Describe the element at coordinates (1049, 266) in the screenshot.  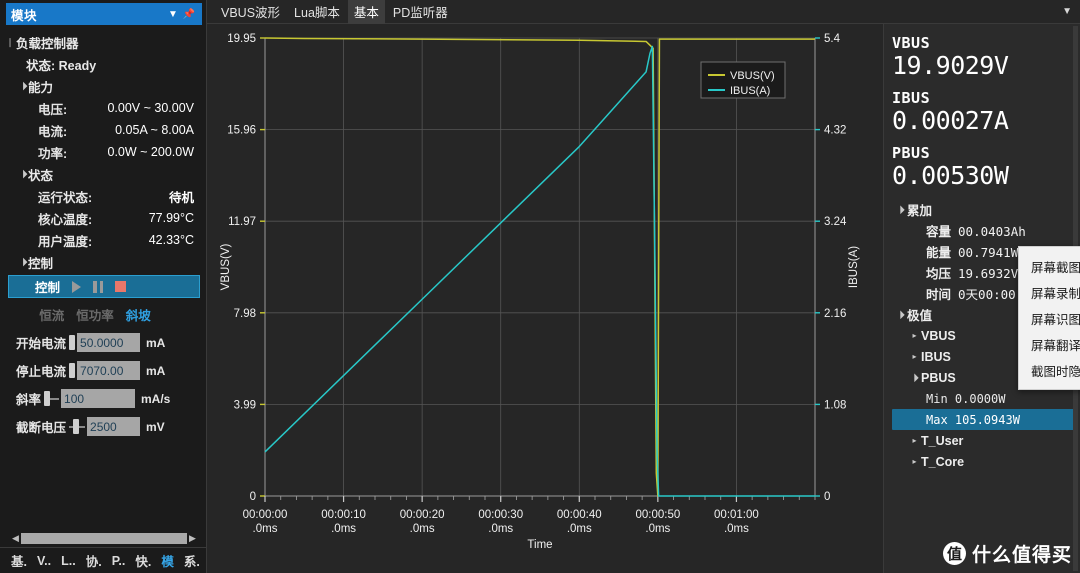
I see `menu-item-screenshot: 屏幕截图` at that location.